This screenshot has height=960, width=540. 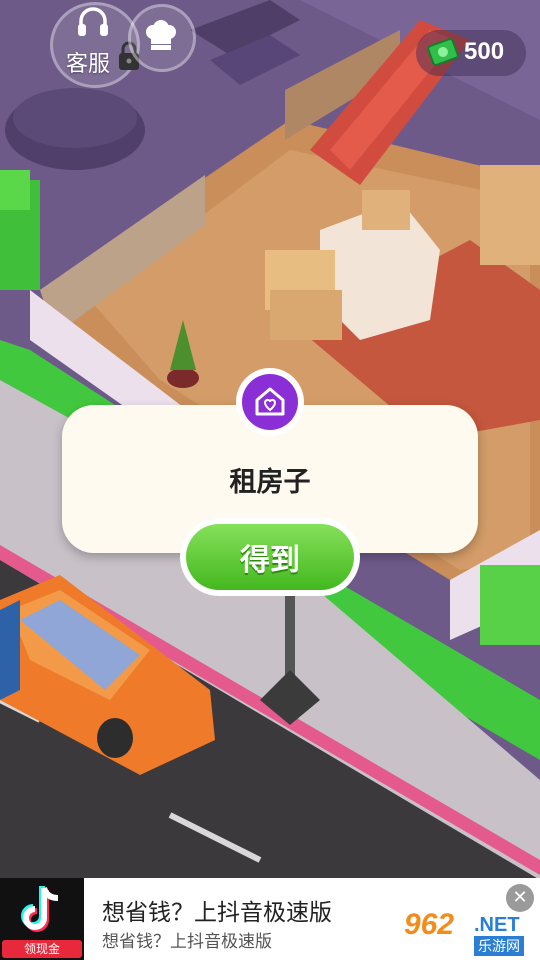 What do you see at coordinates (429, 924) in the screenshot?
I see `watermark-number: 962` at bounding box center [429, 924].